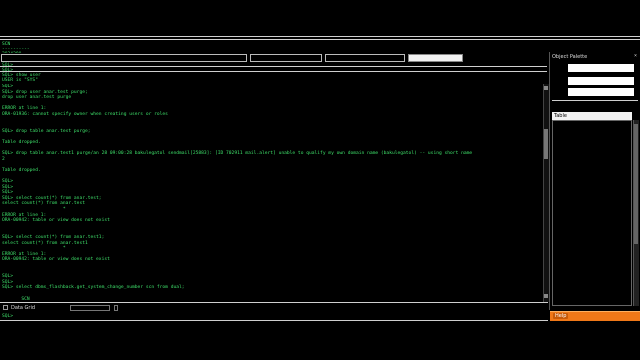 The image size is (640, 360). I want to click on palette-scrollbar, so click(636, 213).